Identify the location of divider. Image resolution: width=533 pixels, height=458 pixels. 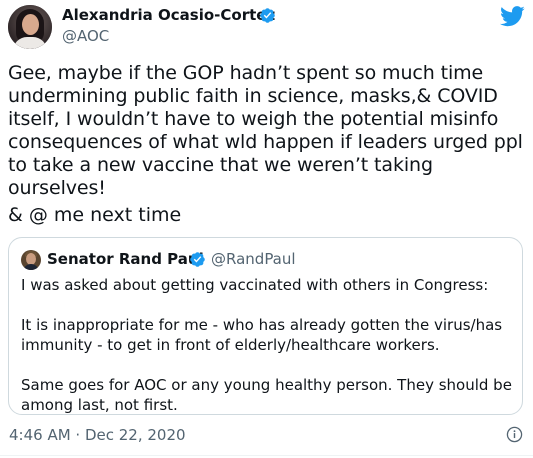
(266, 455).